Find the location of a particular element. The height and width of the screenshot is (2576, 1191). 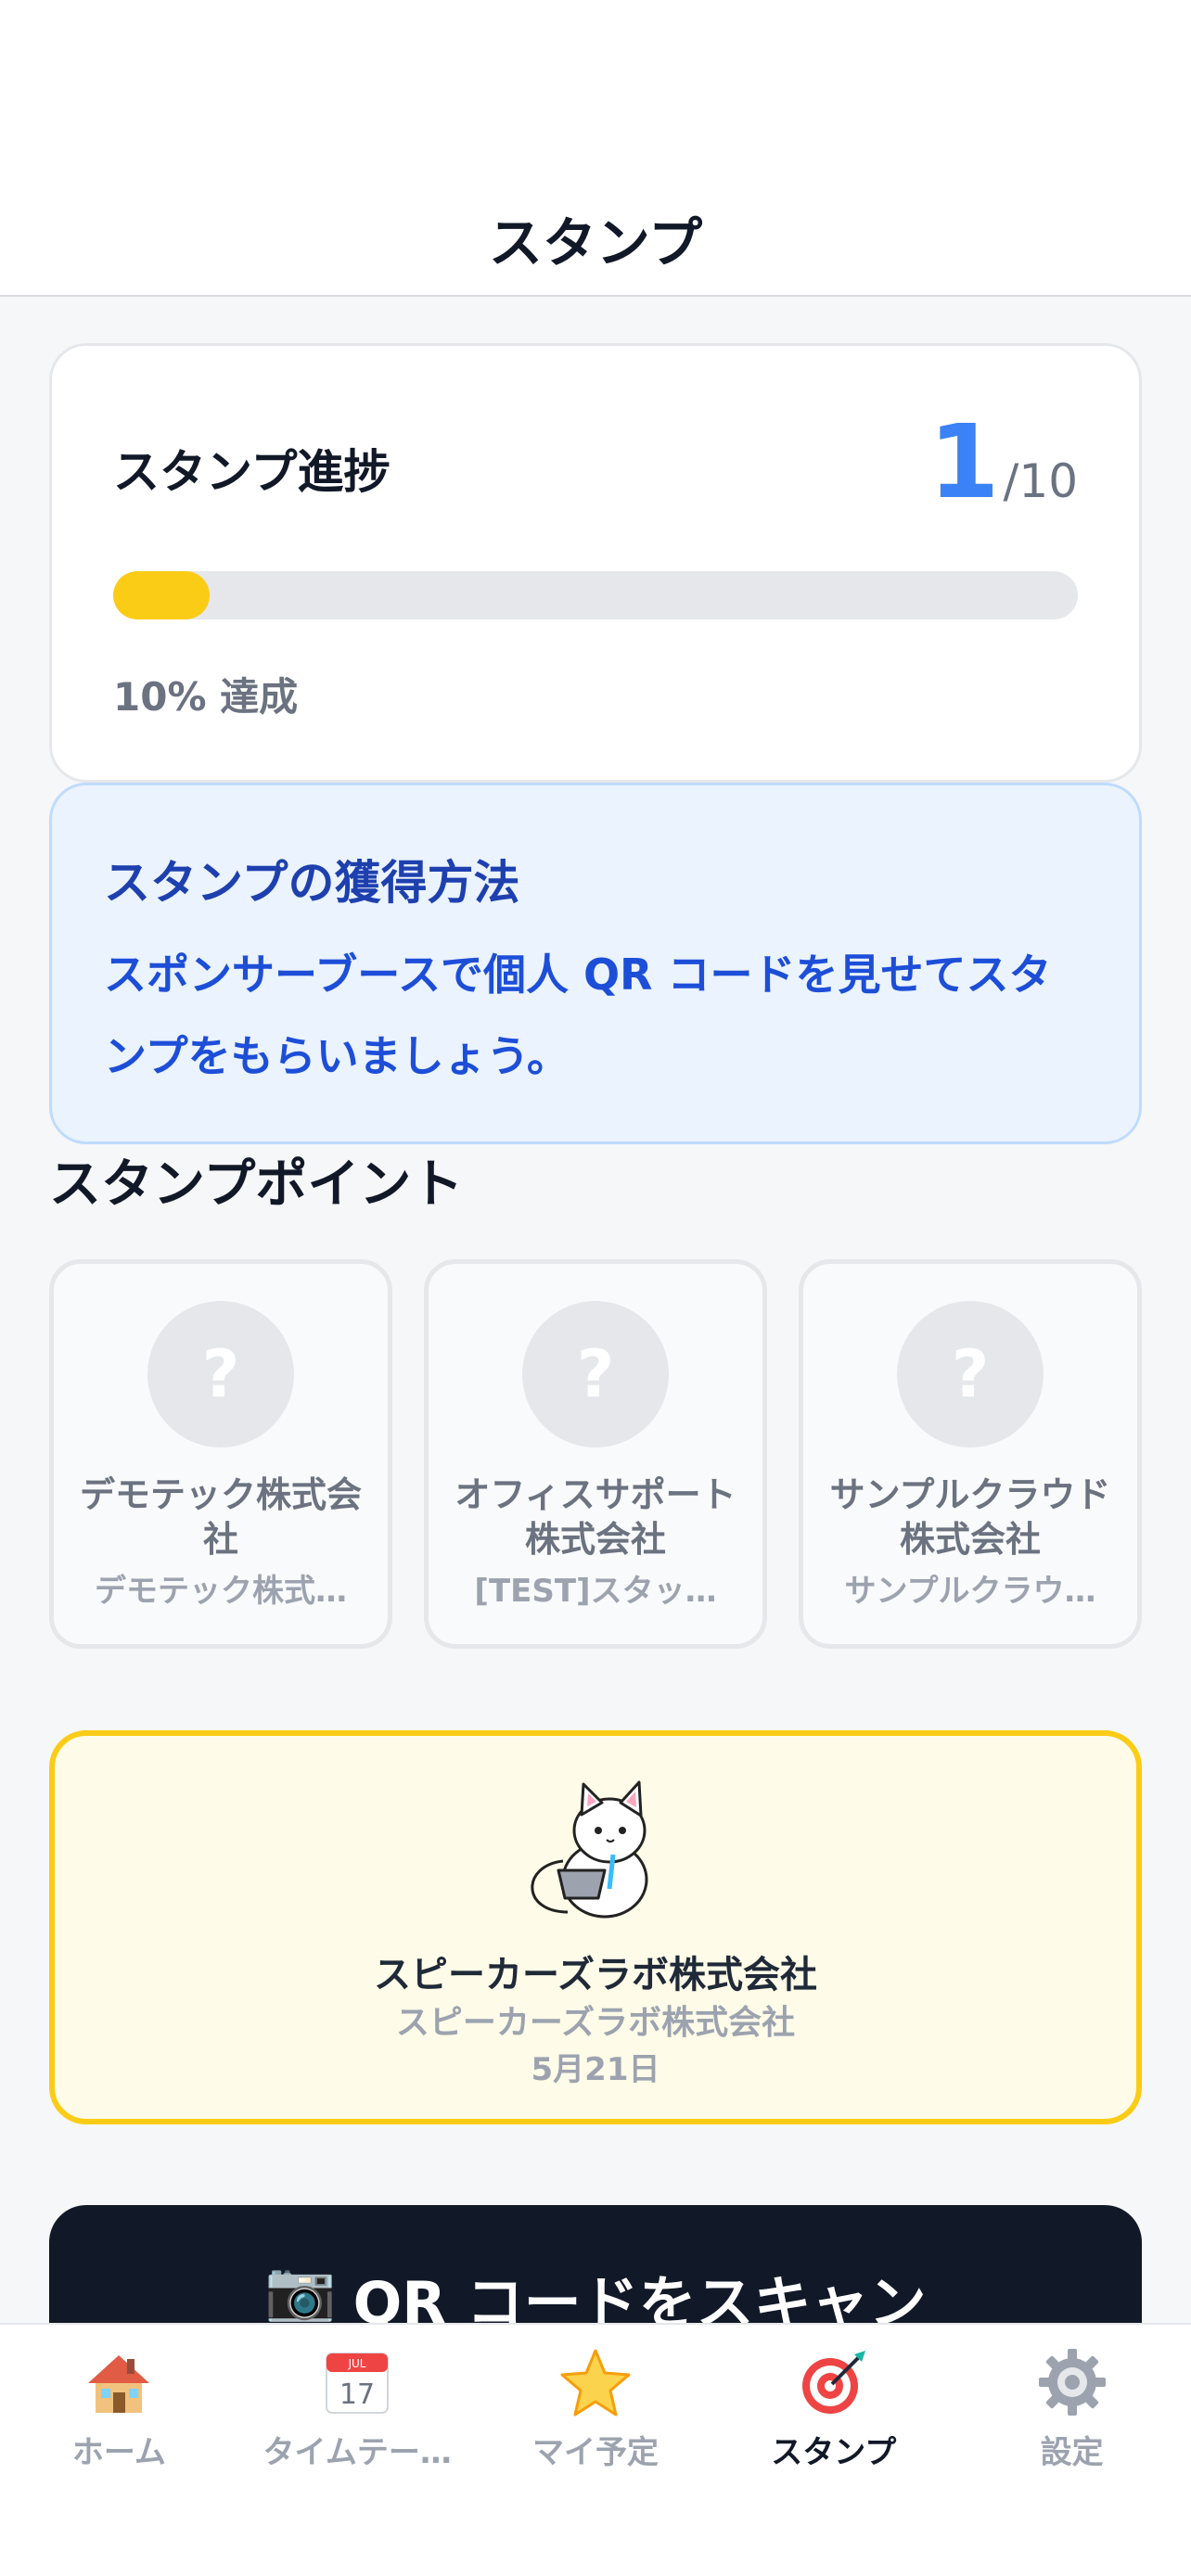

target-icon is located at coordinates (834, 2382).